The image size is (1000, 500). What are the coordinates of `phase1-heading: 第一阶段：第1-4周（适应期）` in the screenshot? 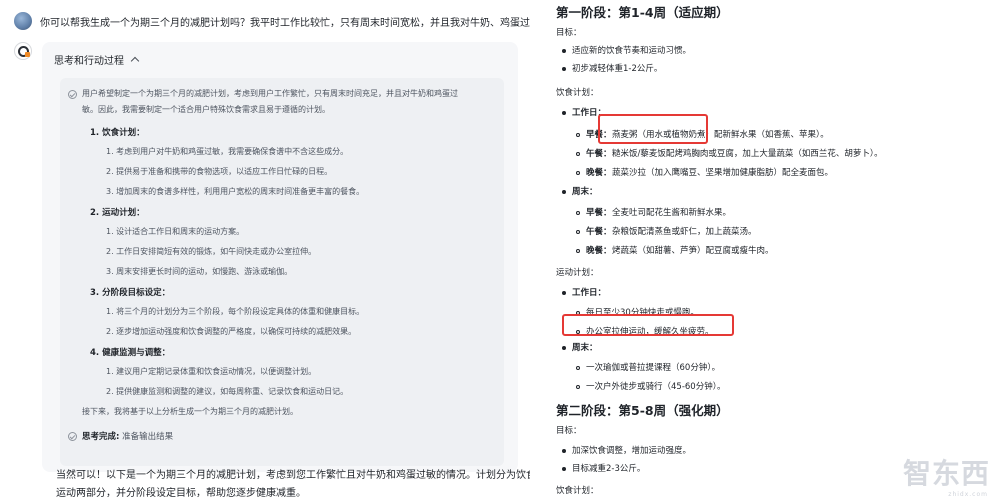 It's located at (642, 12).